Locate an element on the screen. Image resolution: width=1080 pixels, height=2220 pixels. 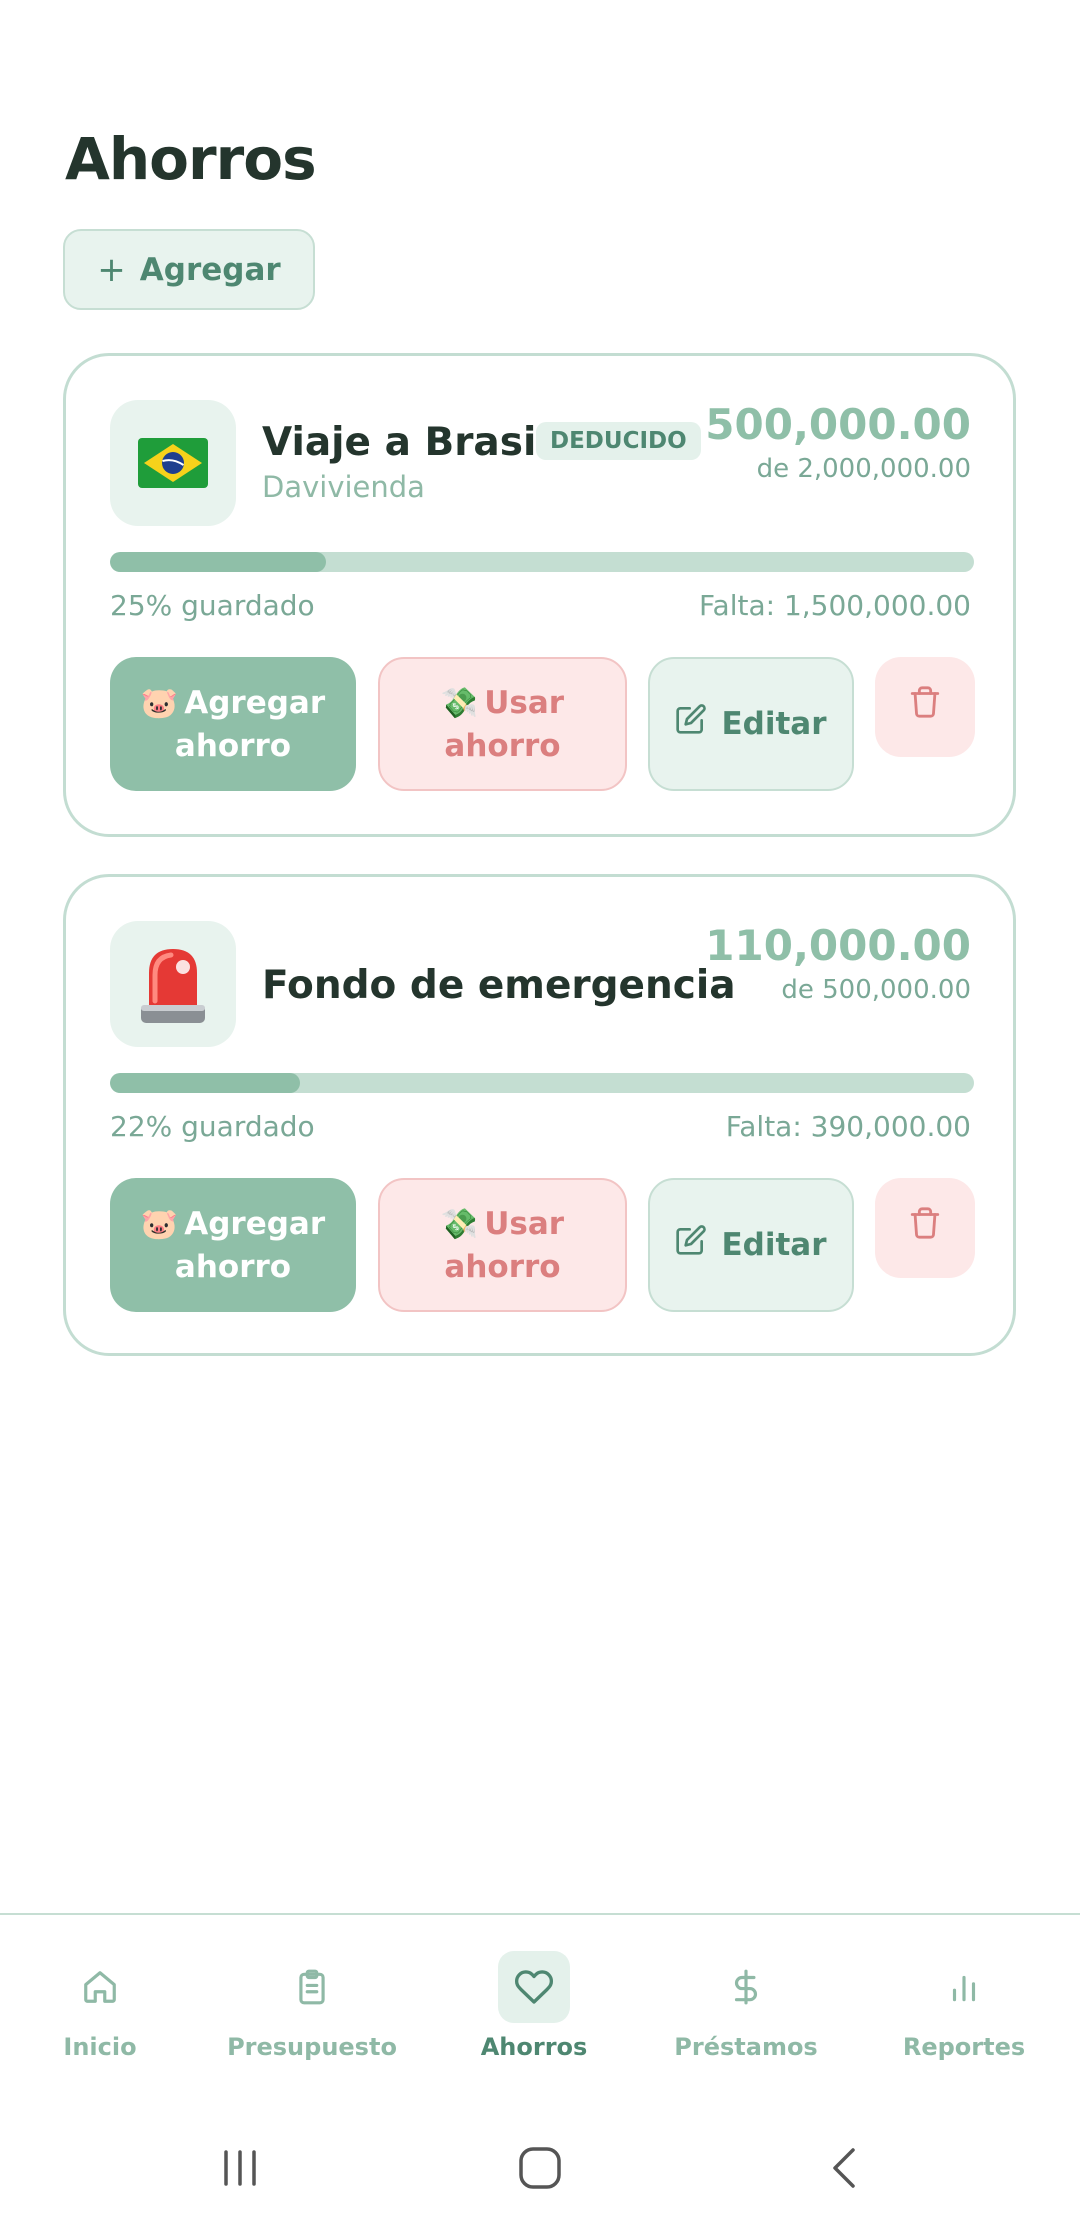
home-button-icon is located at coordinates (540, 2168).